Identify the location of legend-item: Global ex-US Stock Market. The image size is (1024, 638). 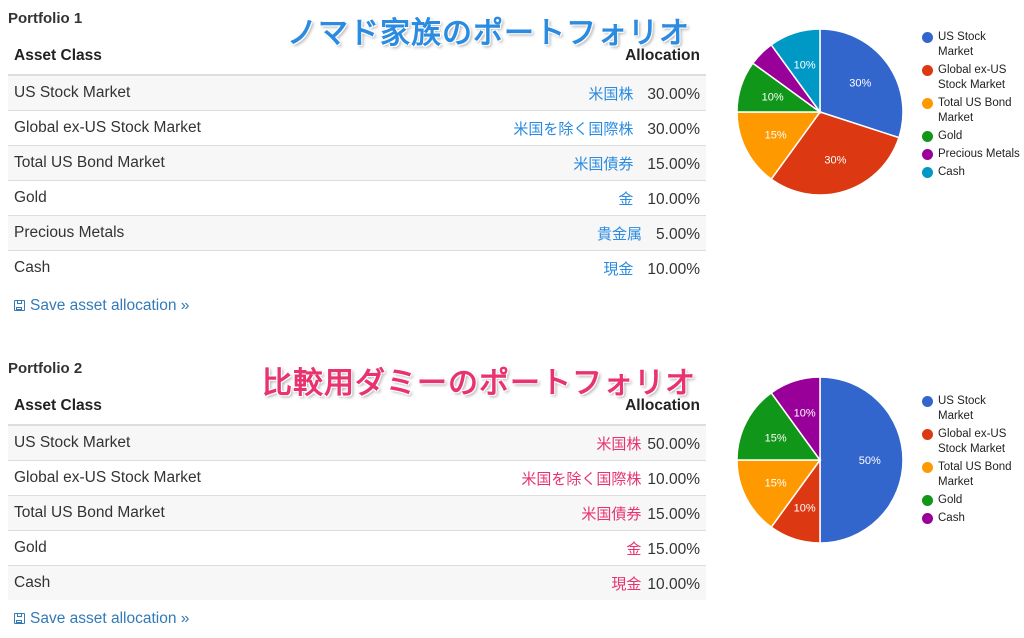
(972, 78).